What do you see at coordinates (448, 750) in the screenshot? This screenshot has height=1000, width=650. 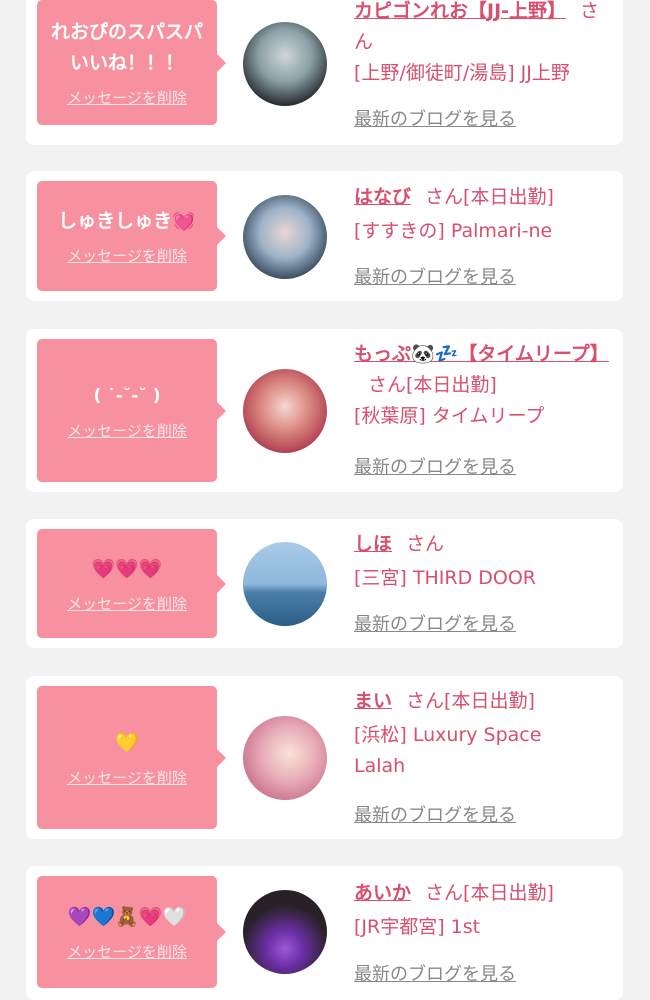 I see `shop-text: [浜松] Luxury Space Lalah` at bounding box center [448, 750].